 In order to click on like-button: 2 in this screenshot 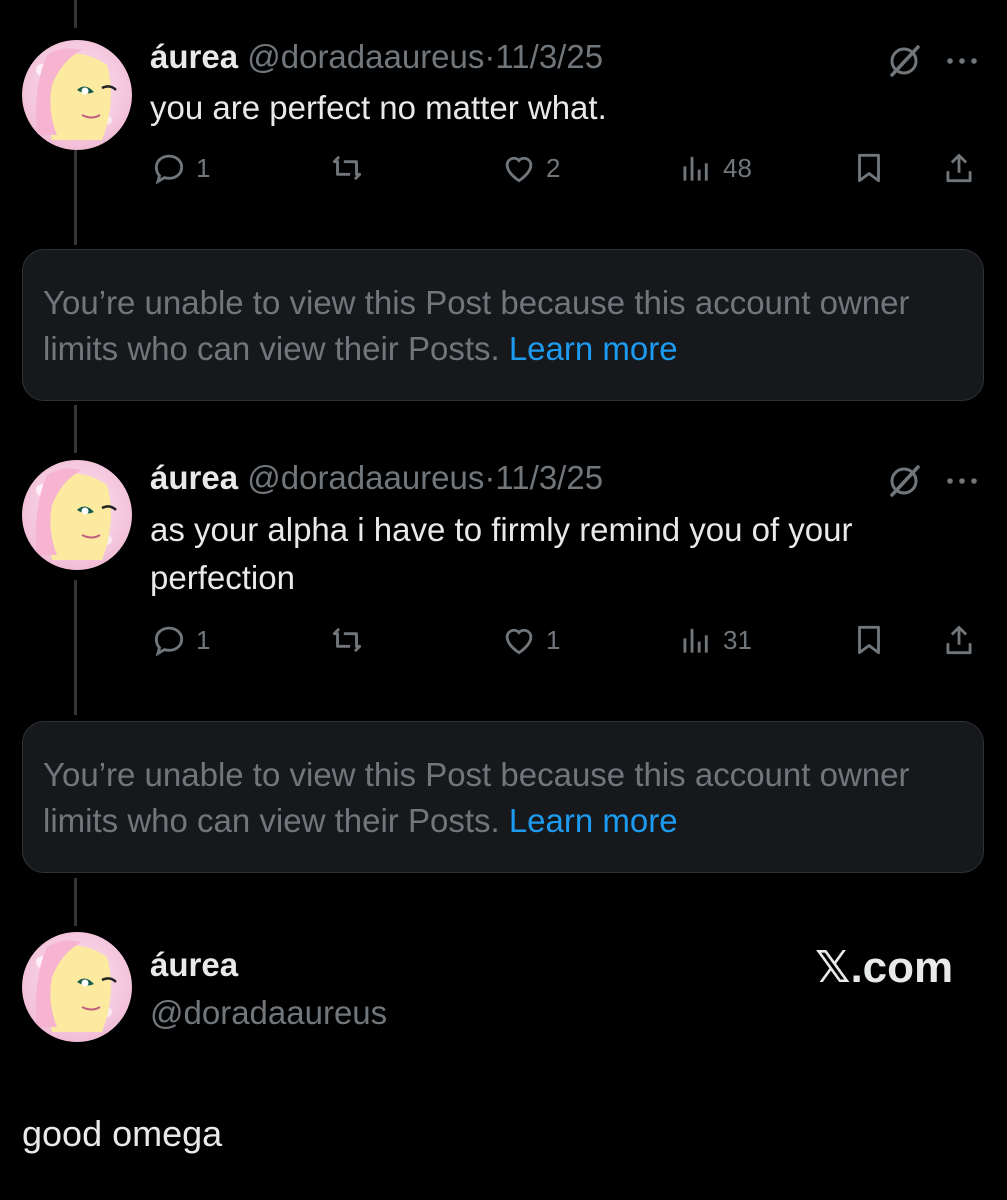, I will do `click(530, 168)`.